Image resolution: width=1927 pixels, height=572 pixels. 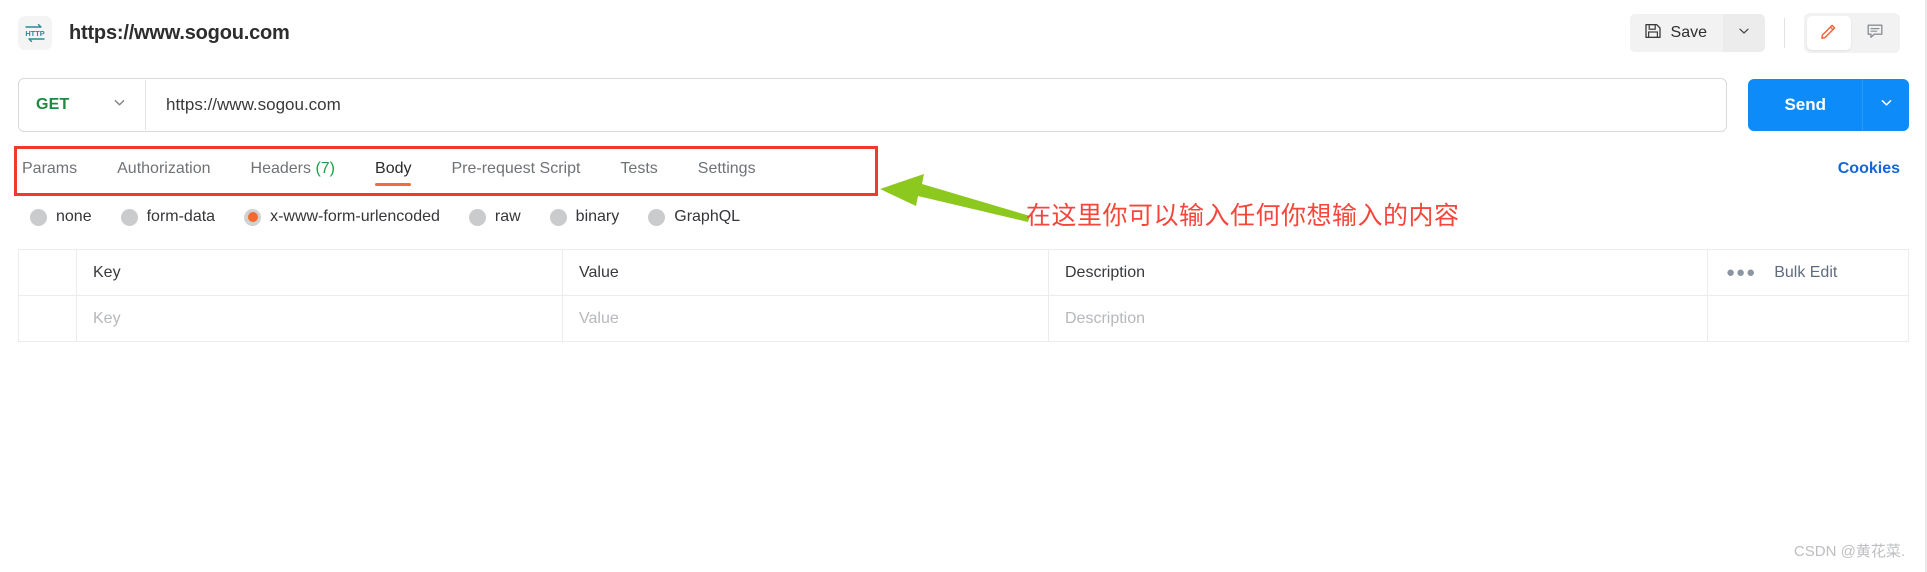 I want to click on tab-label: Headers, so click(x=280, y=168).